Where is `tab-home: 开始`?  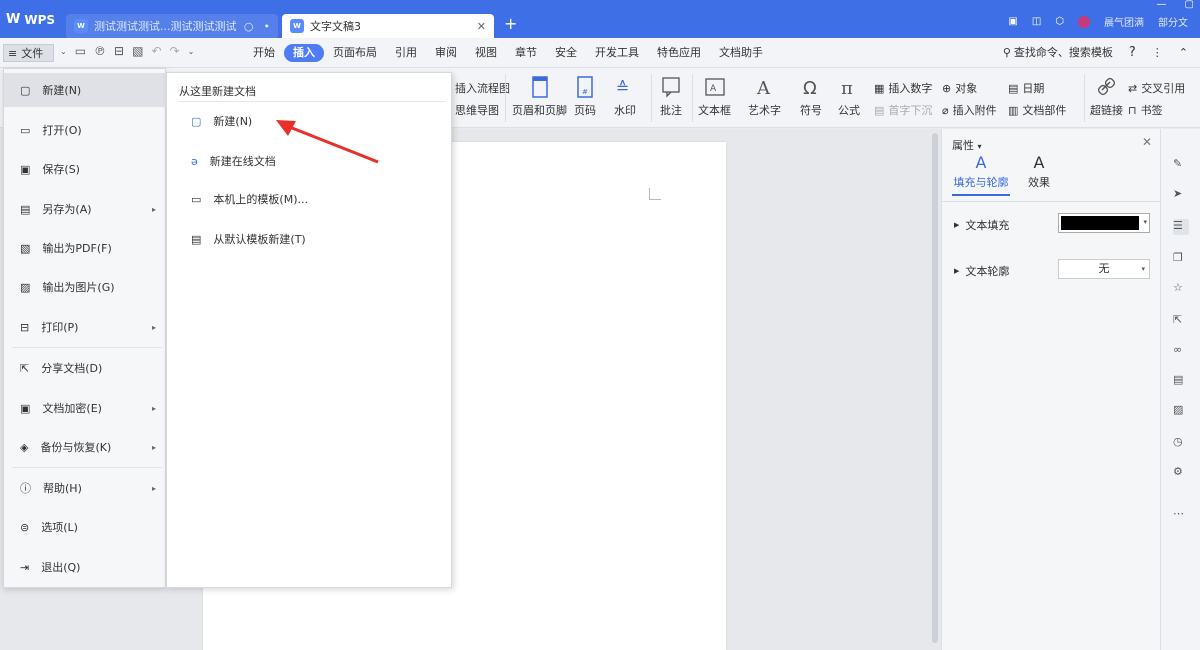 tab-home: 开始 is located at coordinates (264, 53).